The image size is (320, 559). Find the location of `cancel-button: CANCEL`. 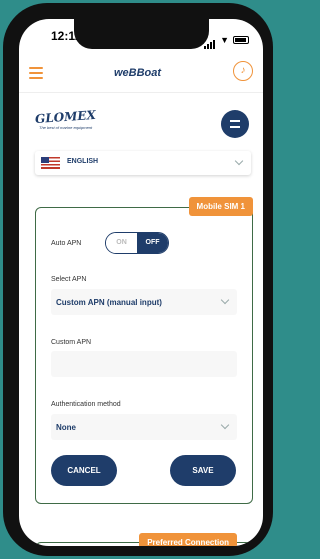

cancel-button: CANCEL is located at coordinates (84, 470).